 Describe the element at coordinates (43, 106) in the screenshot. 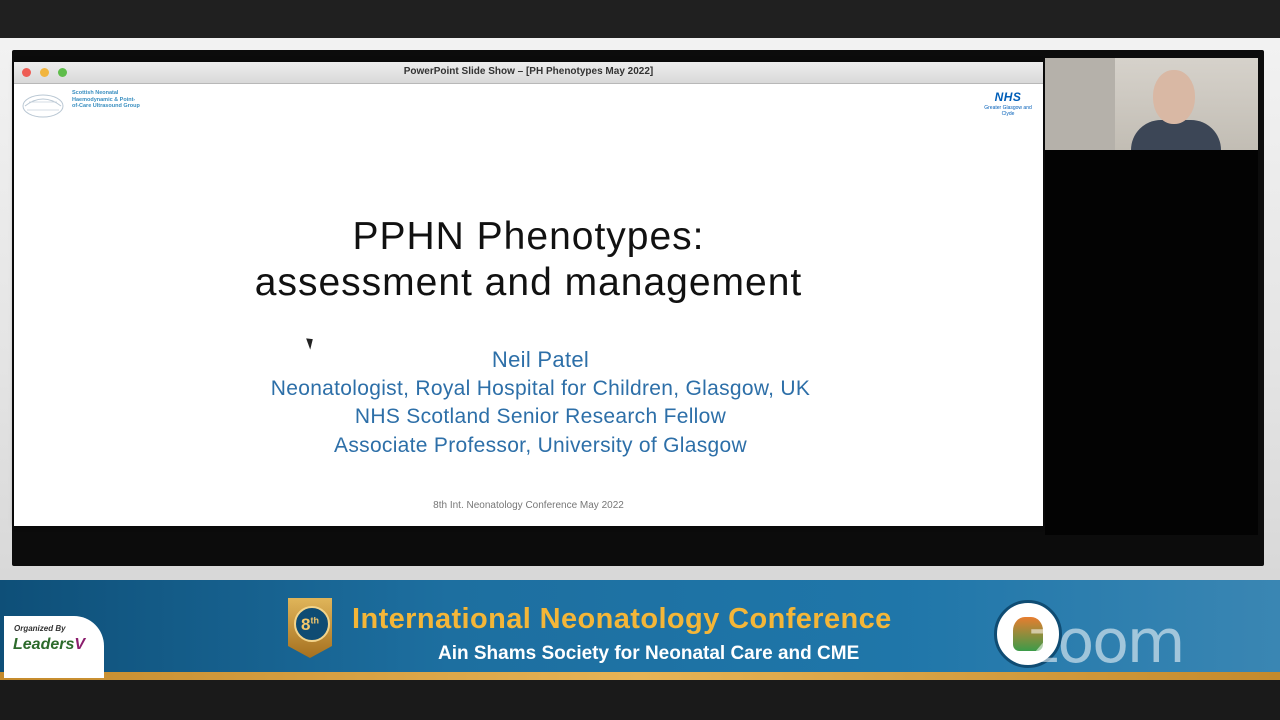

I see `globe-logo-icon` at that location.